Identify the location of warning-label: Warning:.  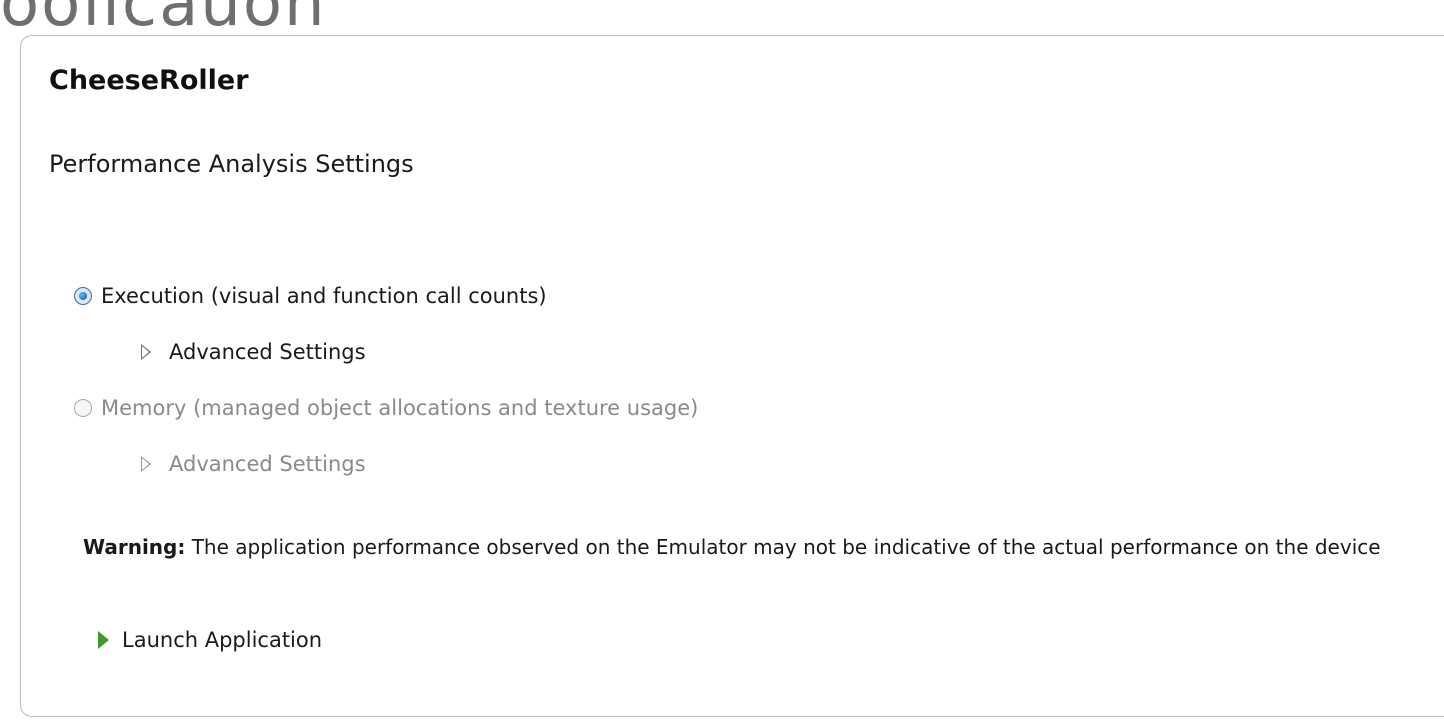
(134, 547).